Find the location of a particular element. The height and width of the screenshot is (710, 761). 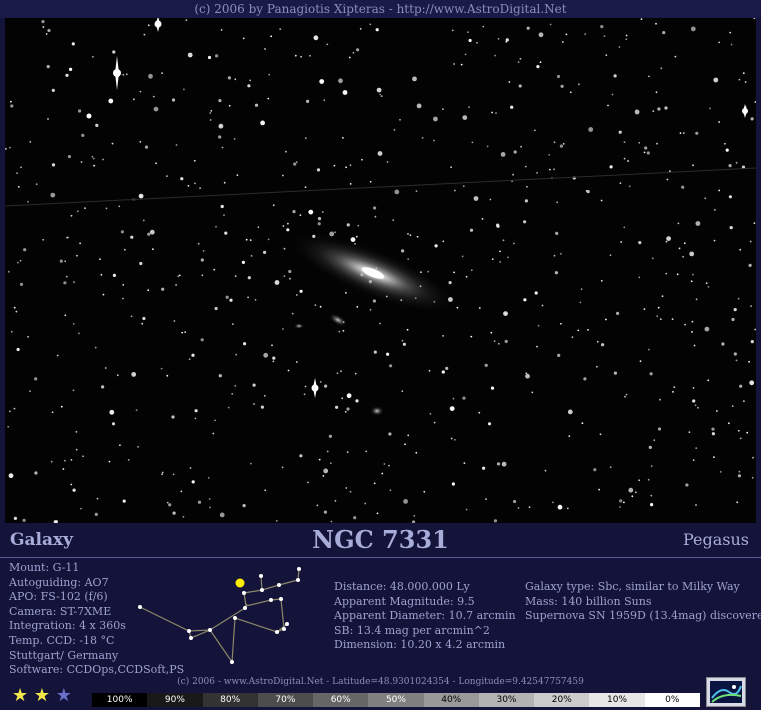

constellation-map is located at coordinates (219, 615).